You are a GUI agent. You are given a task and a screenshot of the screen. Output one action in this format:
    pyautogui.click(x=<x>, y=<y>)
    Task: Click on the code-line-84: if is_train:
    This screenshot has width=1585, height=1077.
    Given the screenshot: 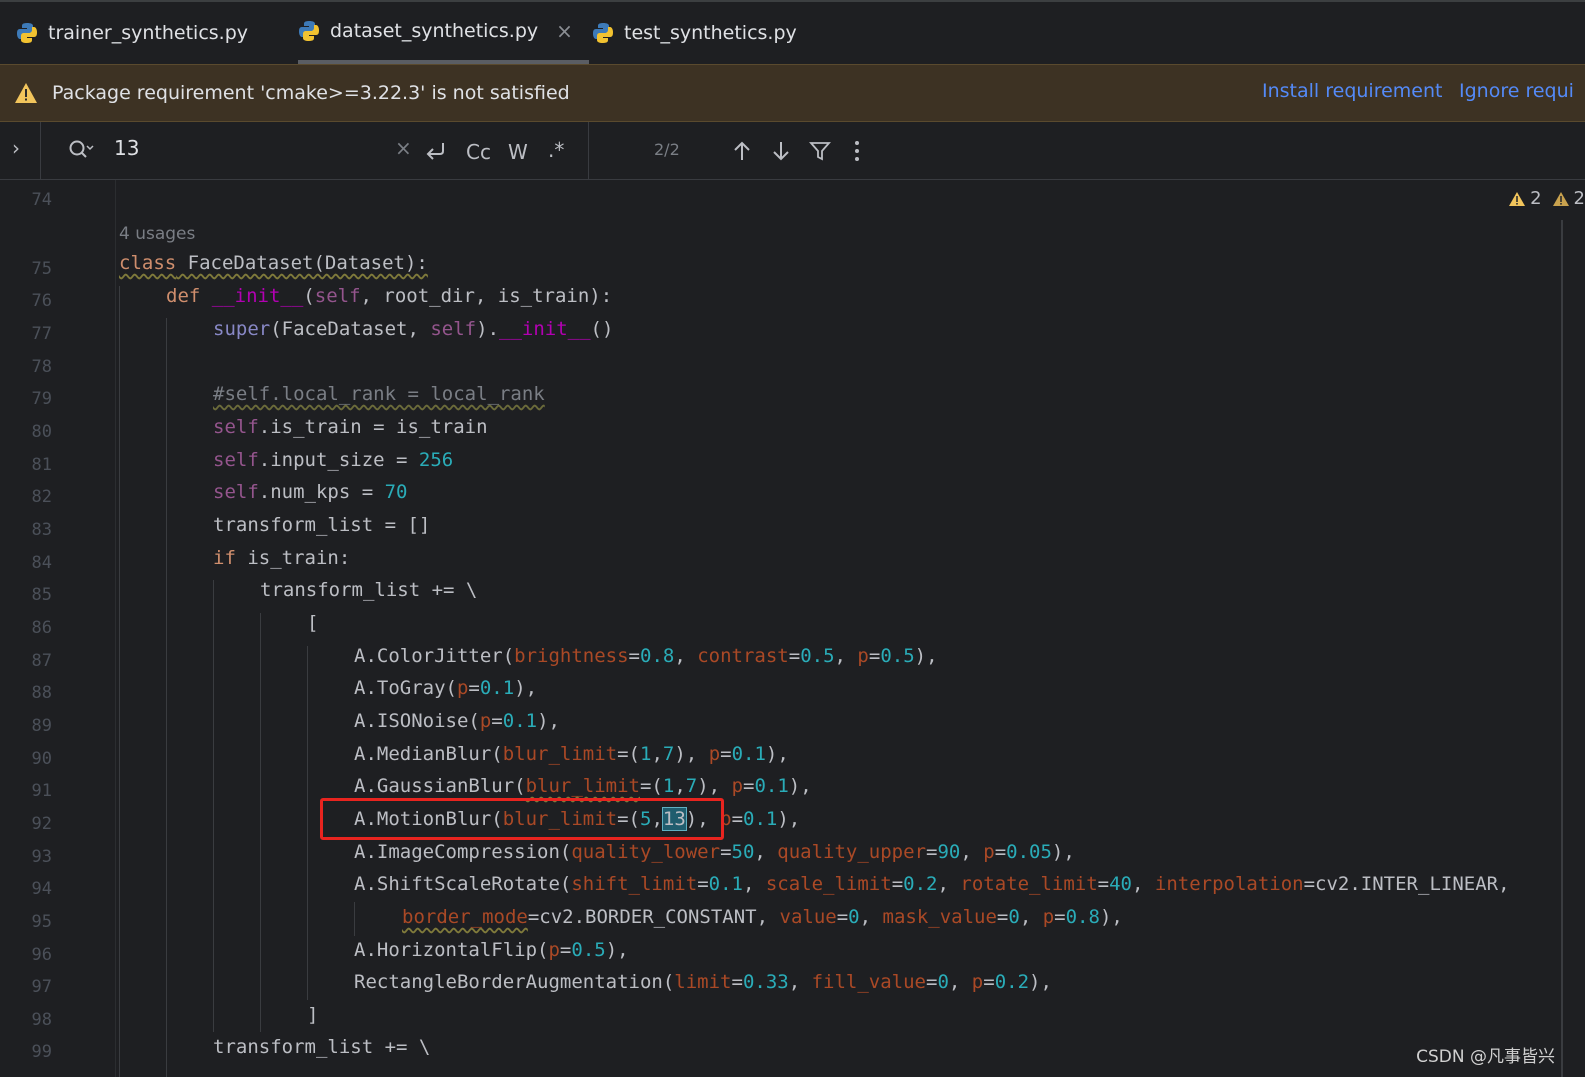 What is the action you would take?
    pyautogui.click(x=281, y=558)
    